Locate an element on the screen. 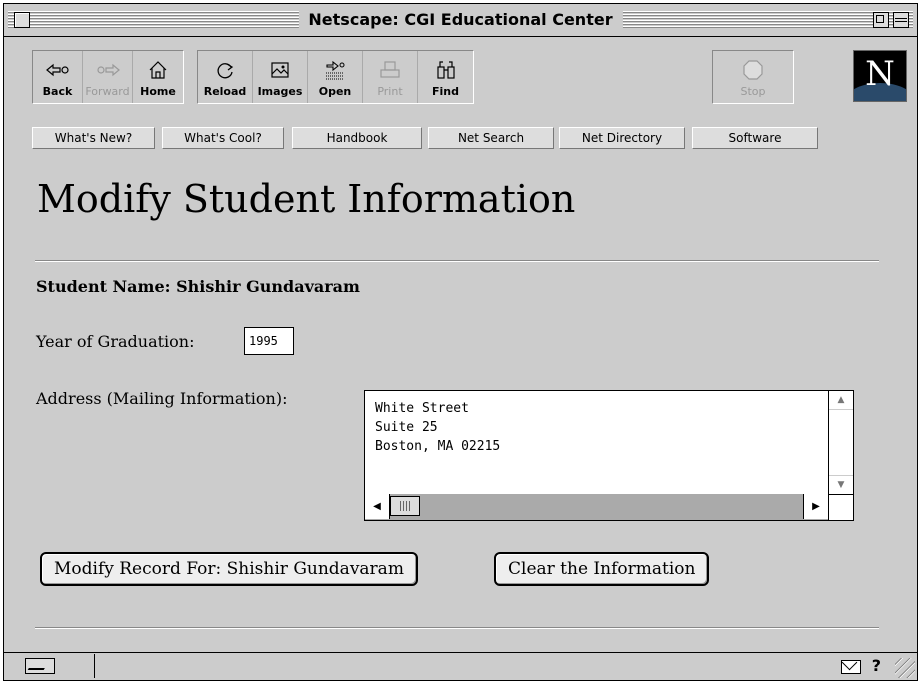 The height and width of the screenshot is (685, 923). print-button: Print is located at coordinates (390, 77).